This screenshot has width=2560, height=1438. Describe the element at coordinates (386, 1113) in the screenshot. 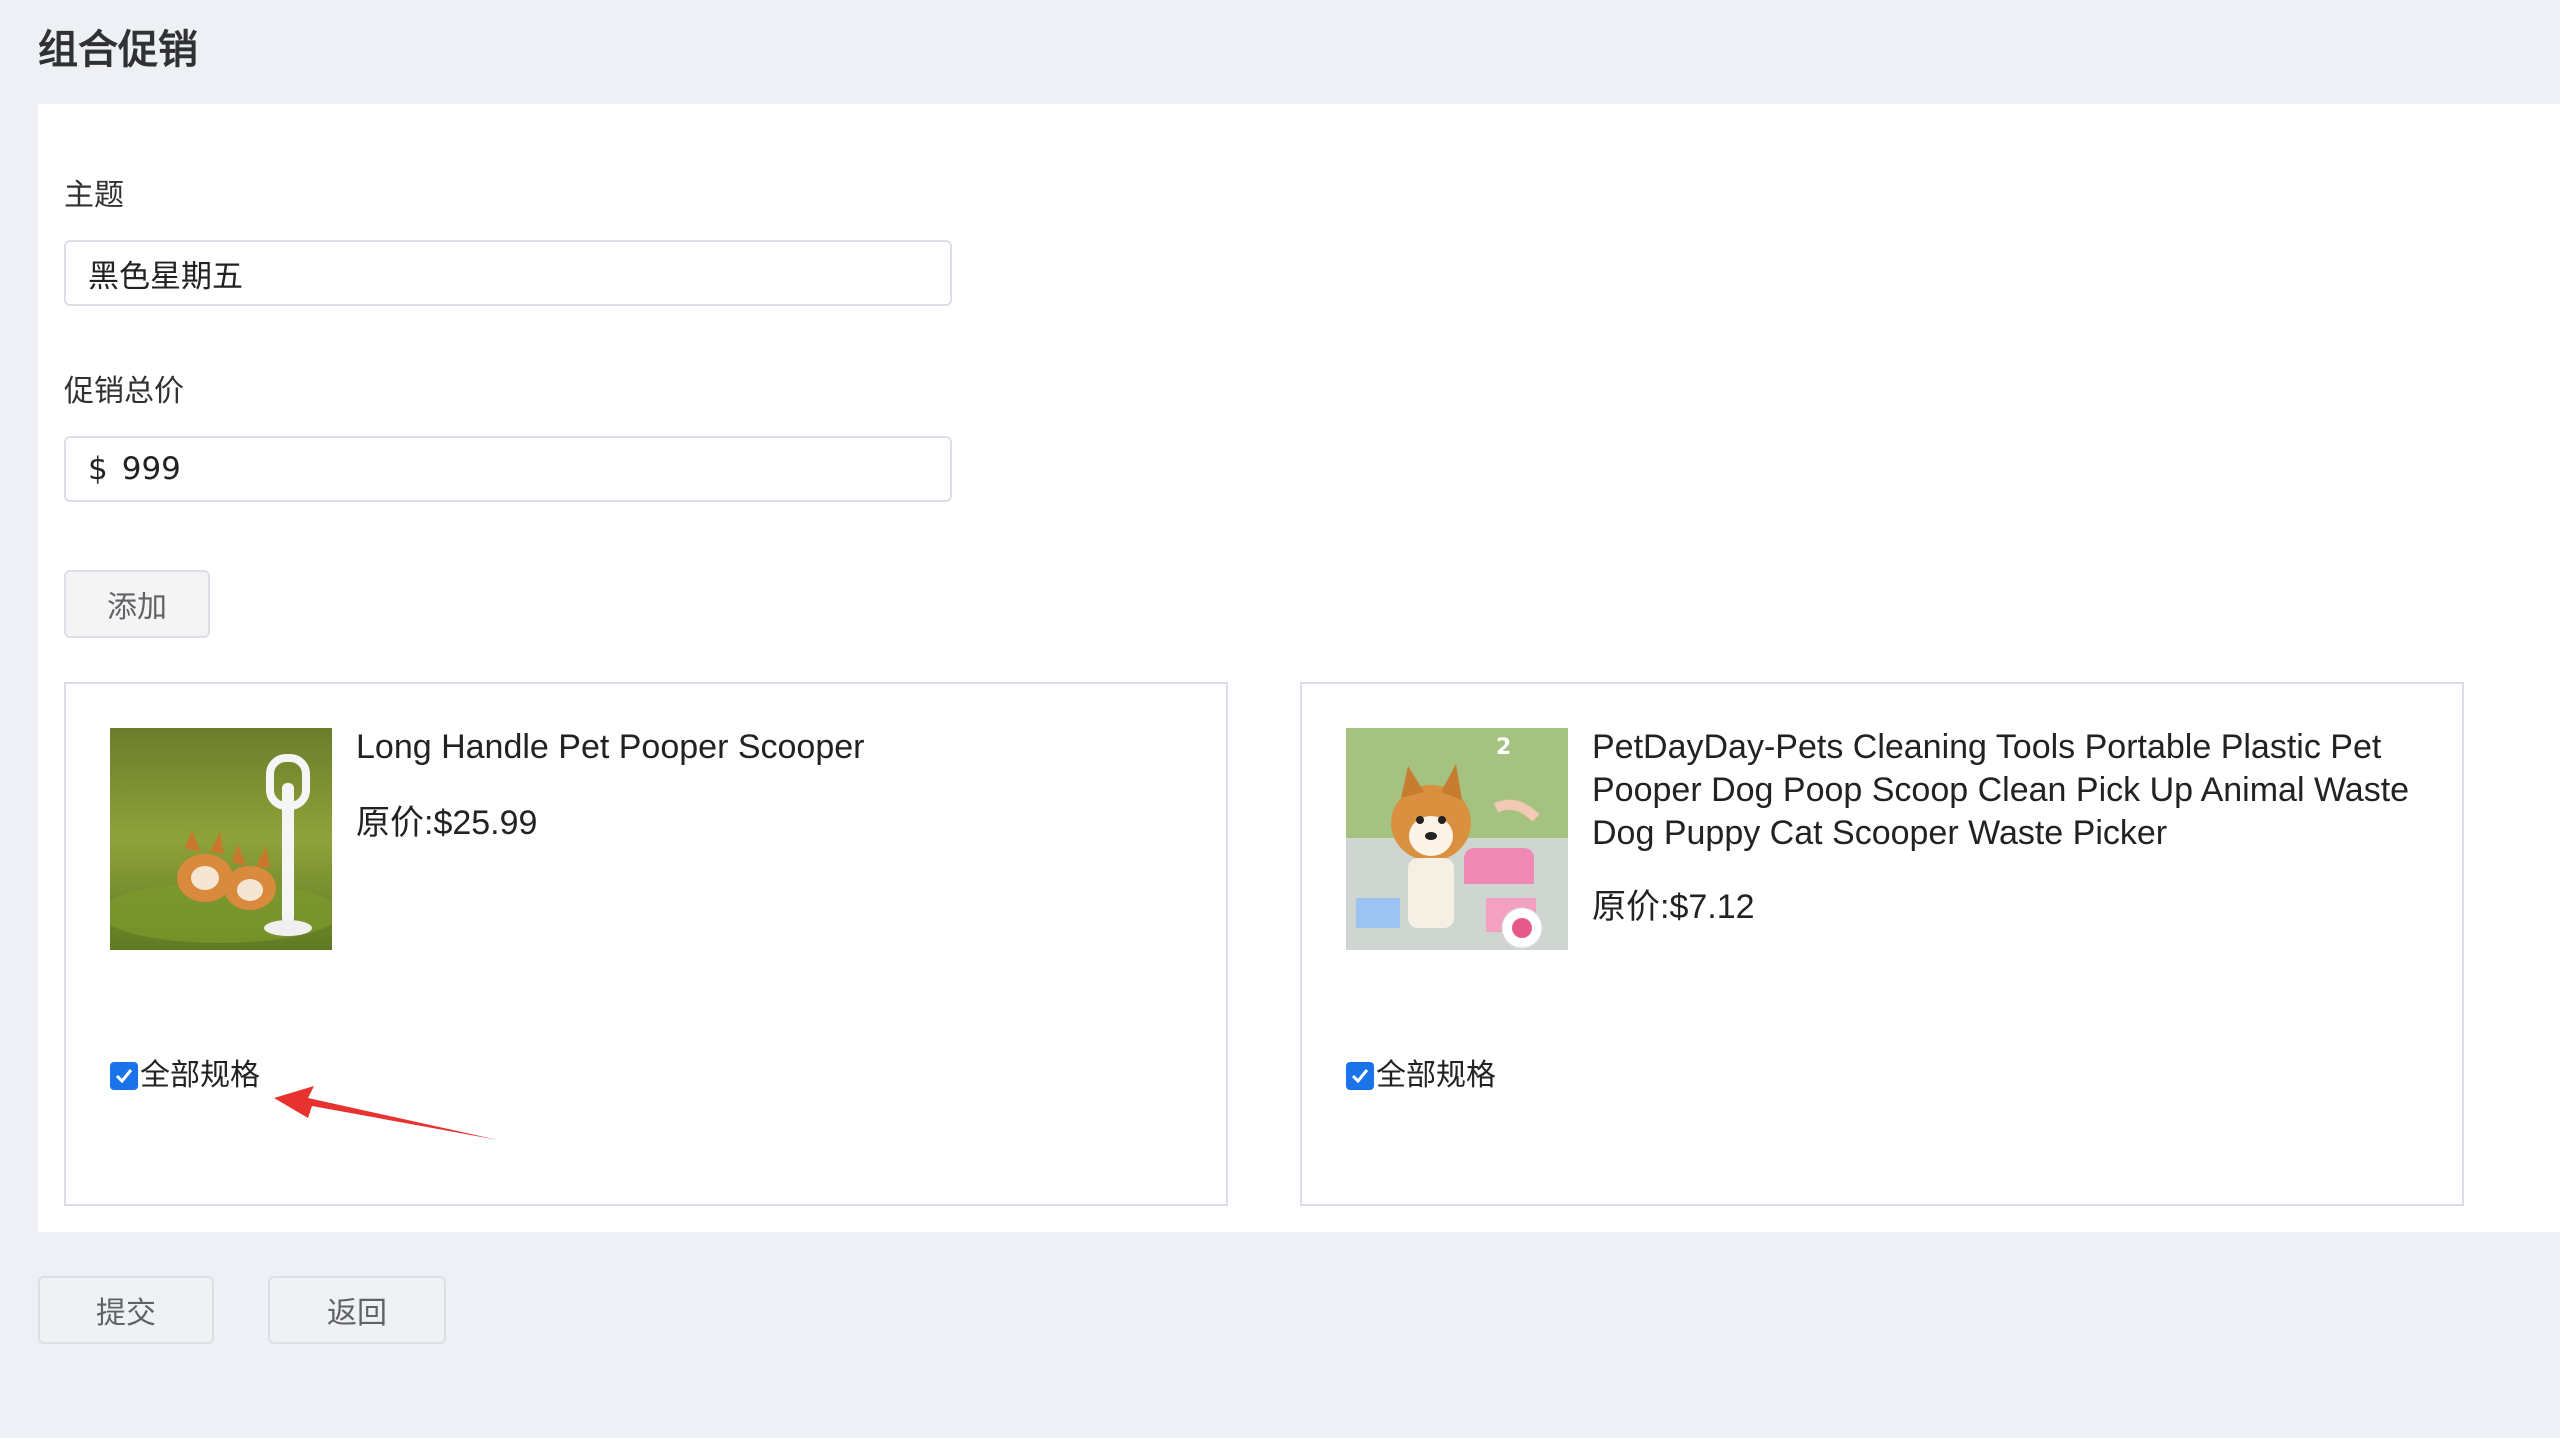

I see `annotation-arrow-icon` at that location.